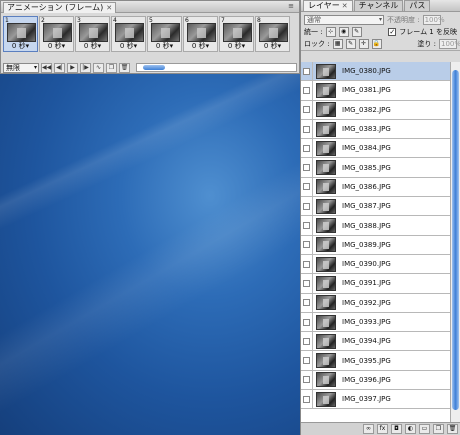 This screenshot has width=460, height=435. What do you see at coordinates (376, 361) in the screenshot?
I see `layer-row: IMG_0395.JPG` at bounding box center [376, 361].